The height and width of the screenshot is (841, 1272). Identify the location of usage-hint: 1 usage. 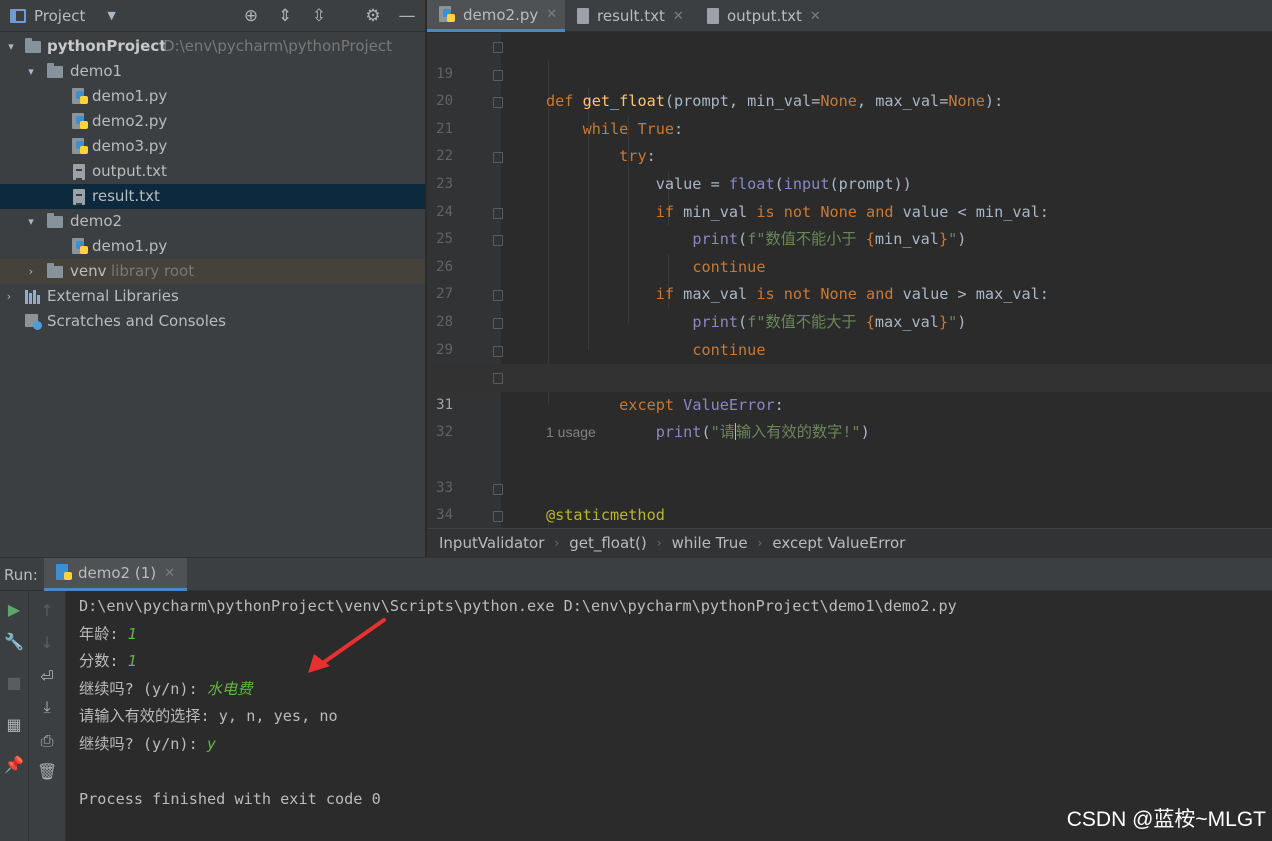
(571, 433).